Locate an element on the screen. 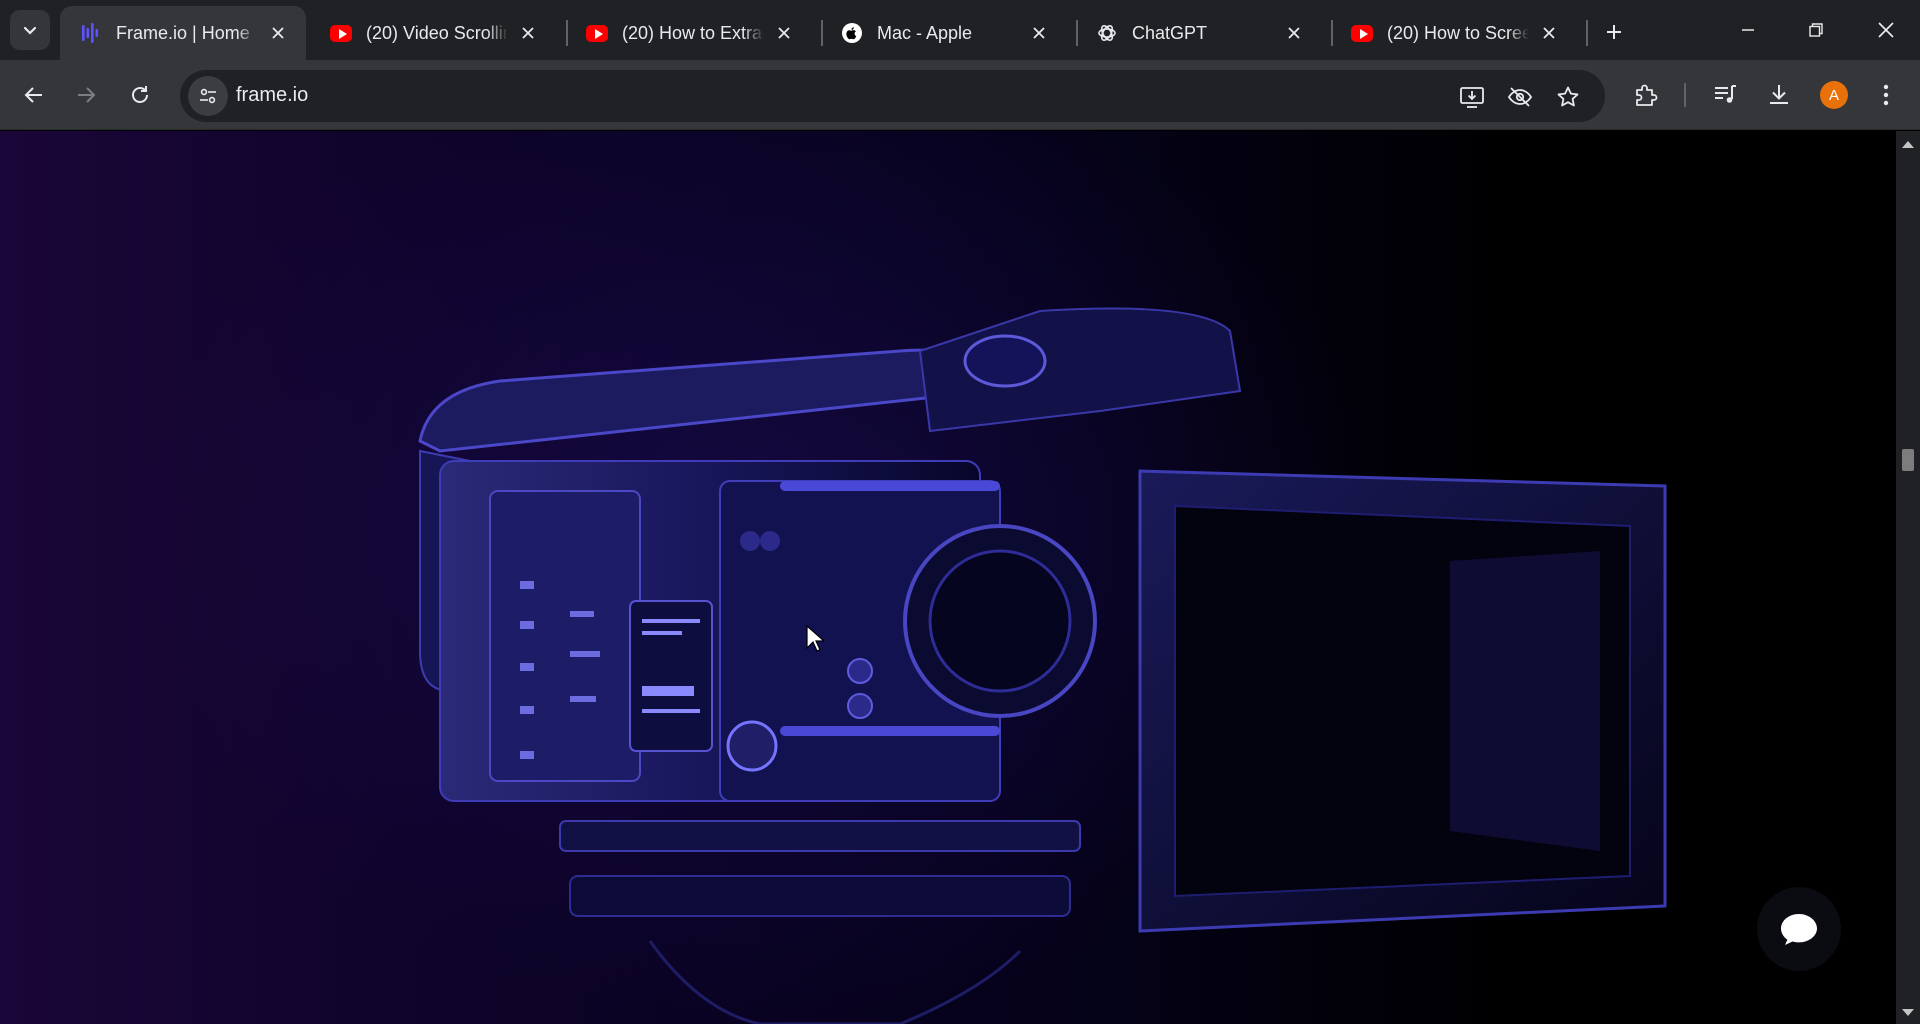  puzzle-icon is located at coordinates (1647, 95).